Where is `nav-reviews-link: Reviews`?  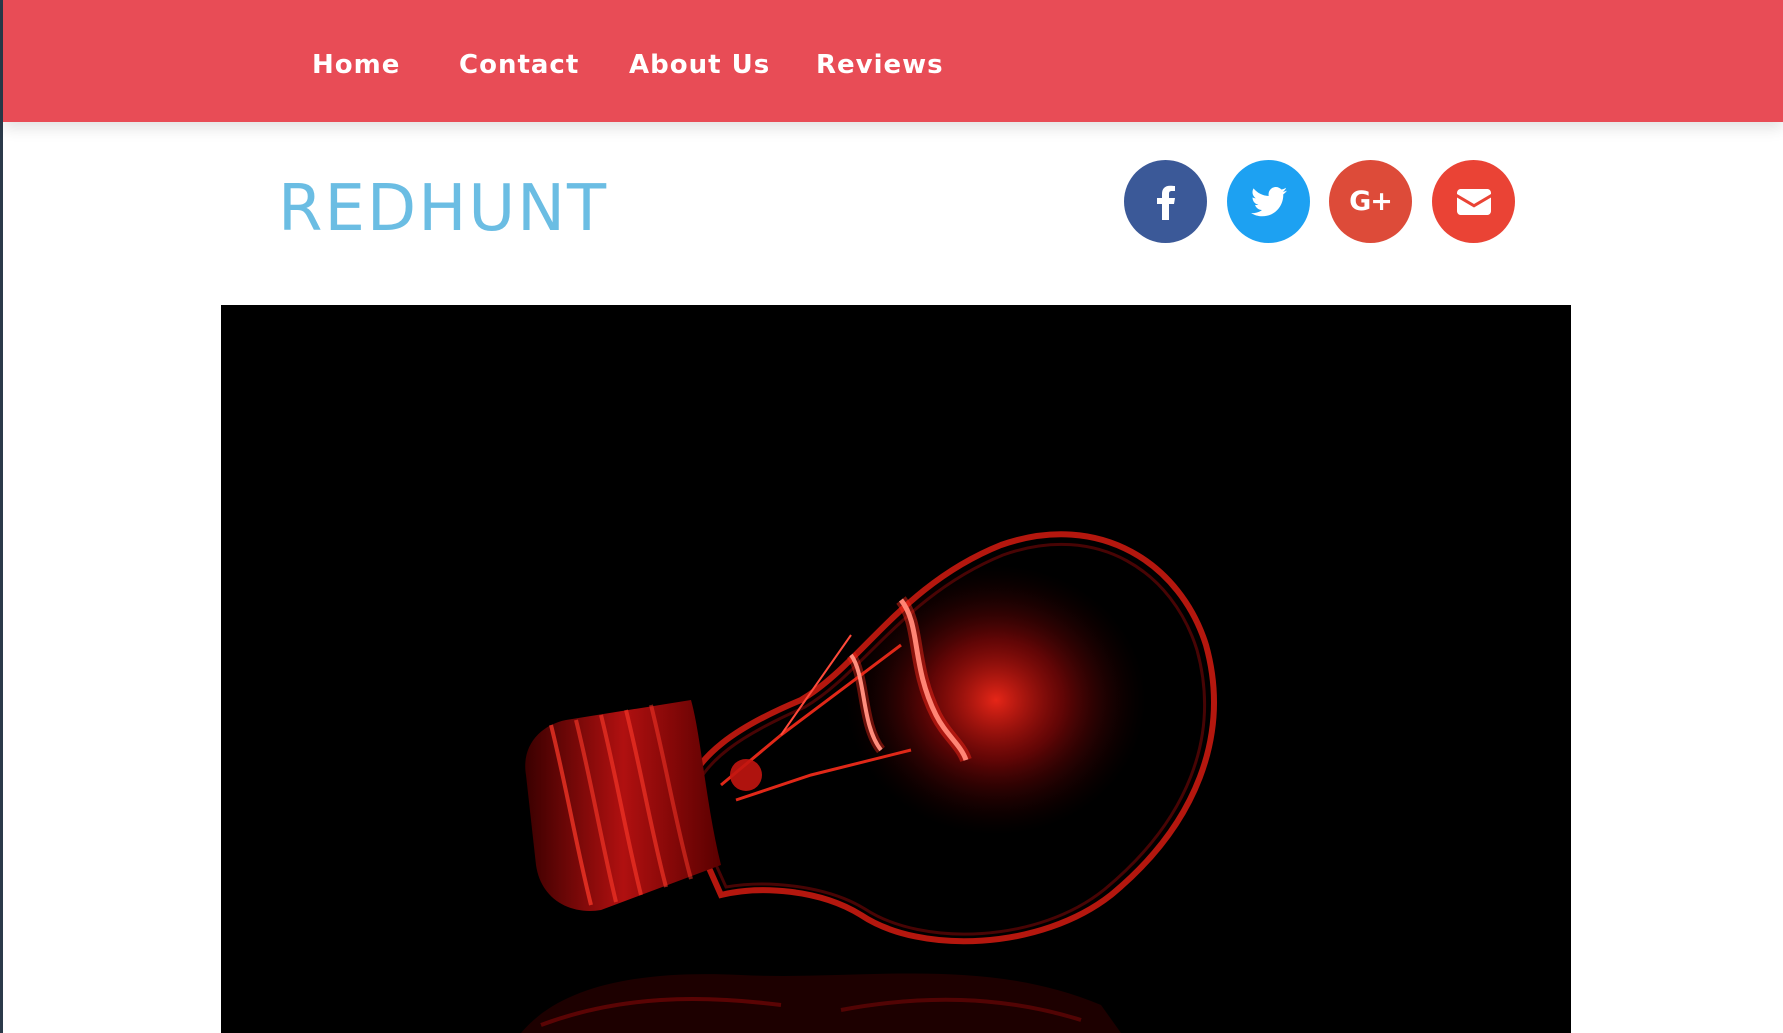
nav-reviews-link: Reviews is located at coordinates (880, 65).